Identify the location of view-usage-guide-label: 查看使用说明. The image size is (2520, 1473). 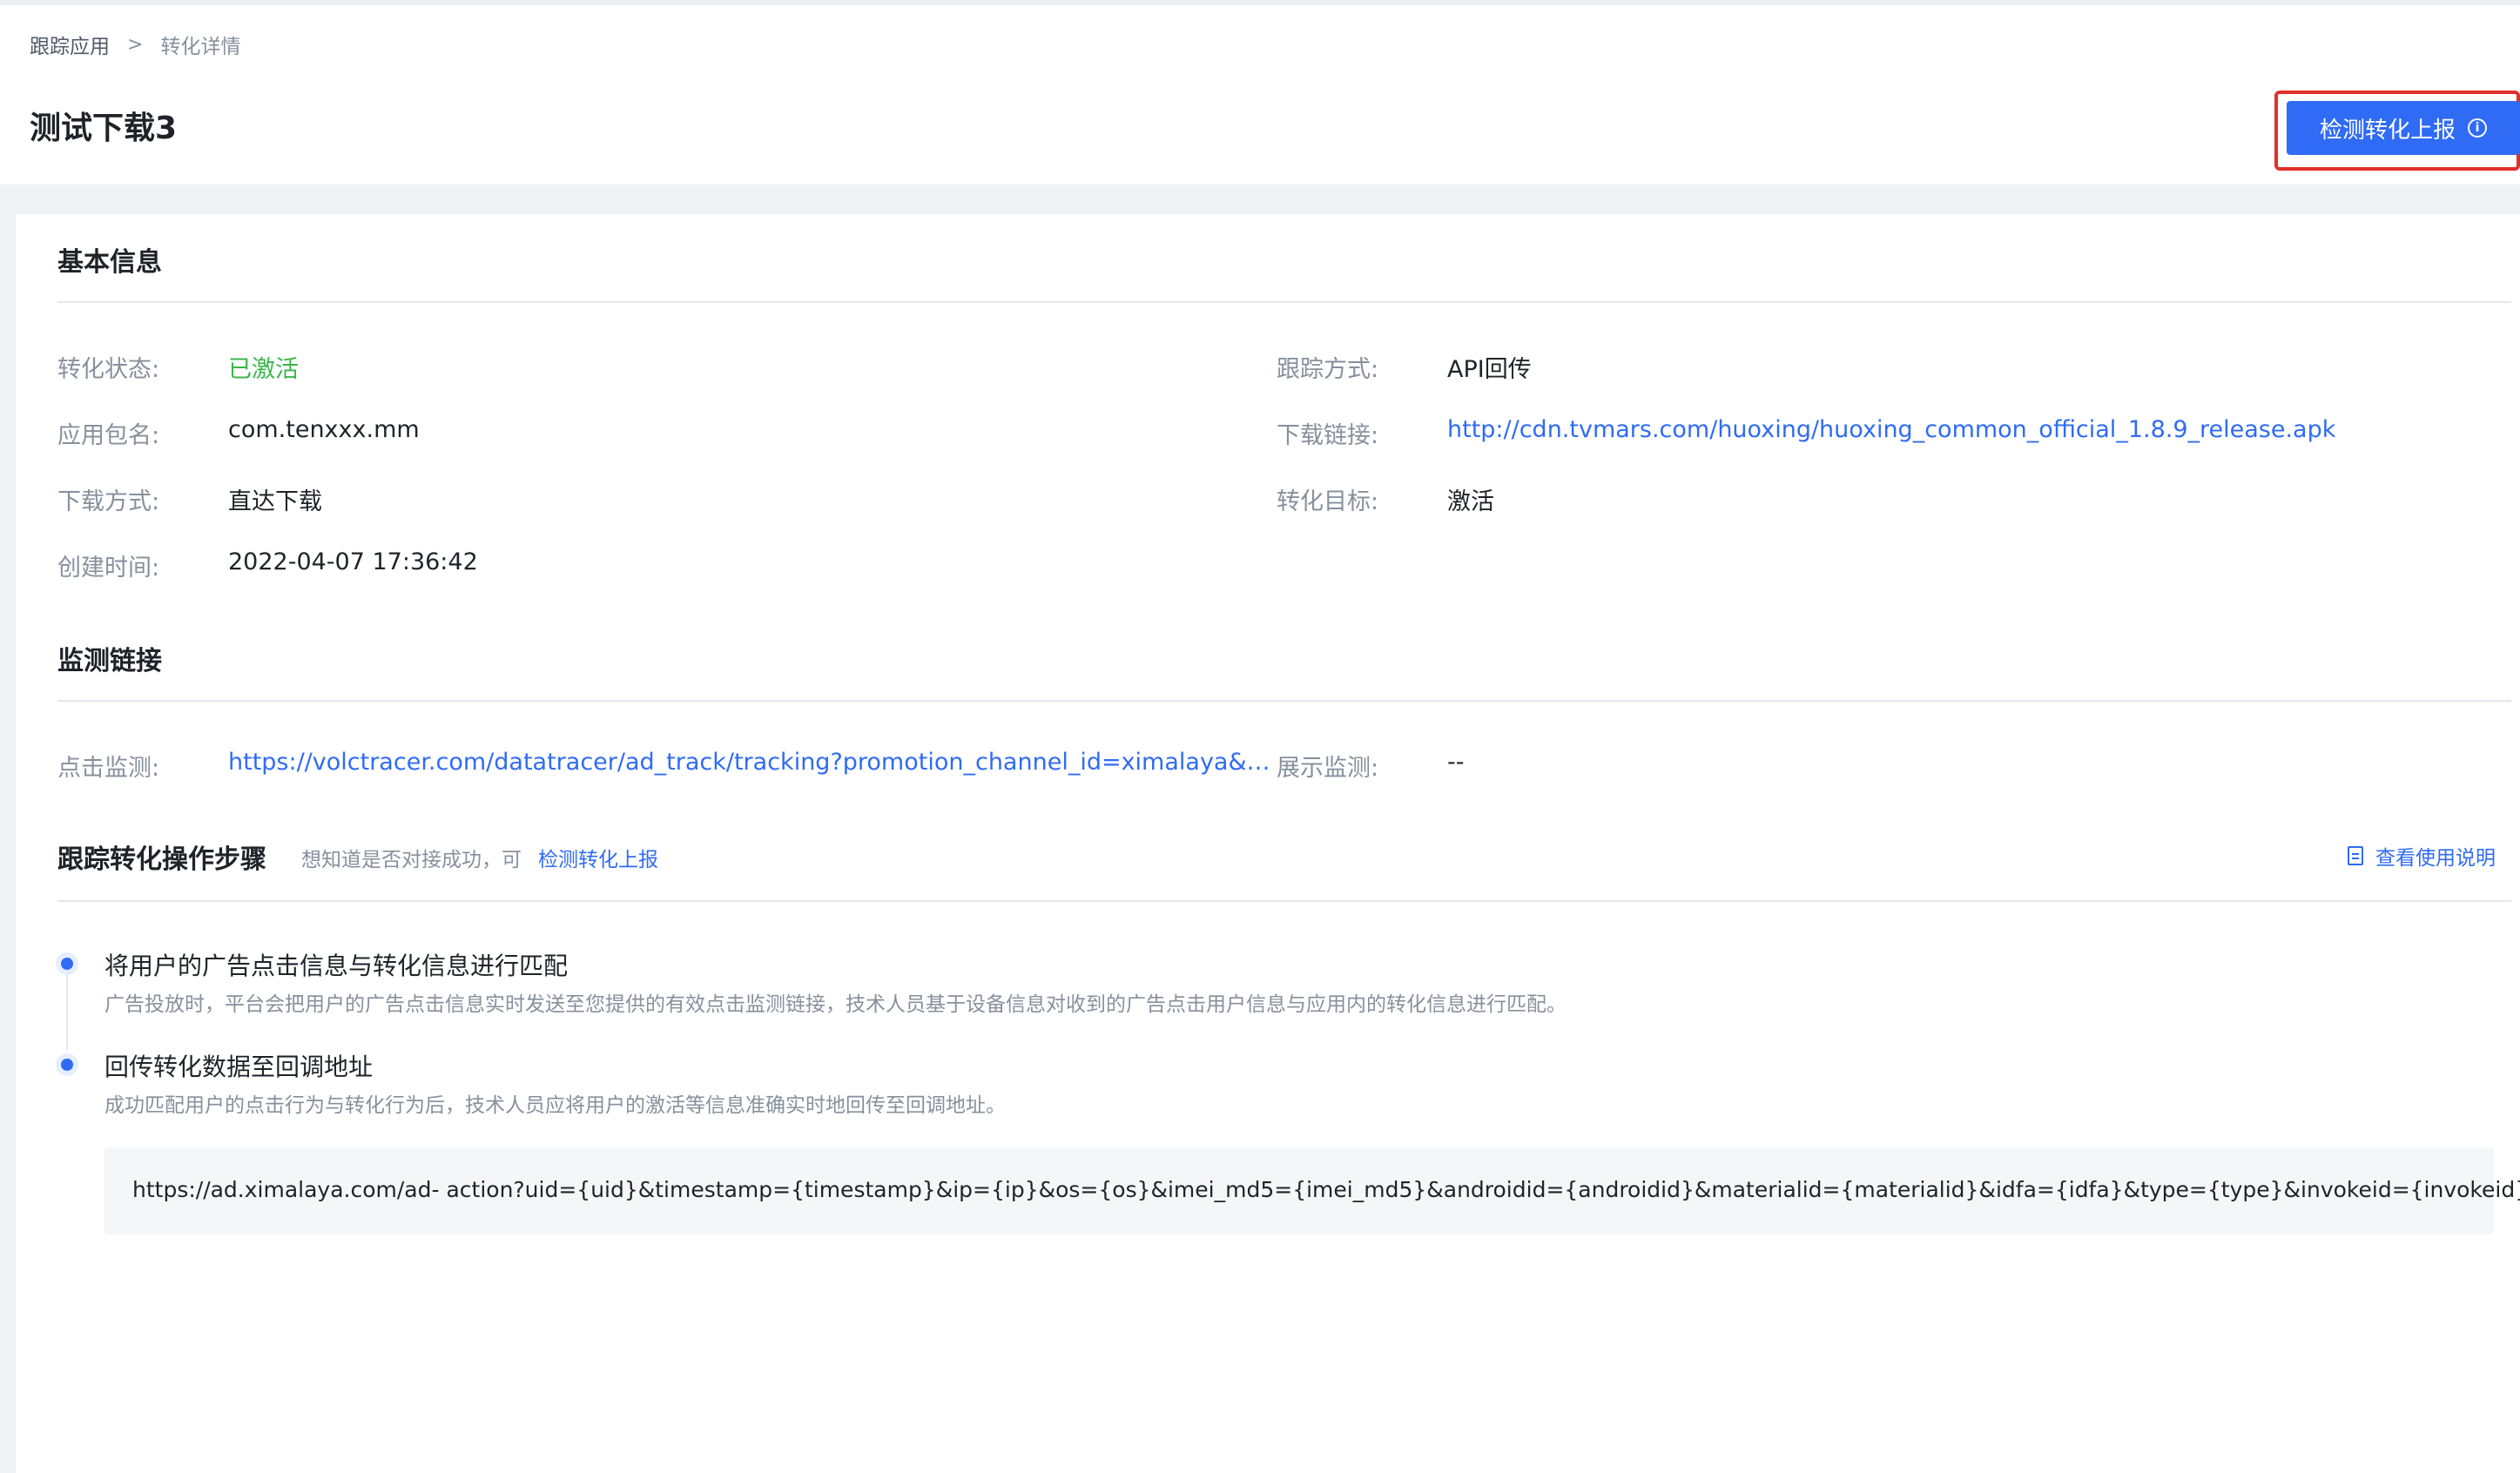
(2435, 858).